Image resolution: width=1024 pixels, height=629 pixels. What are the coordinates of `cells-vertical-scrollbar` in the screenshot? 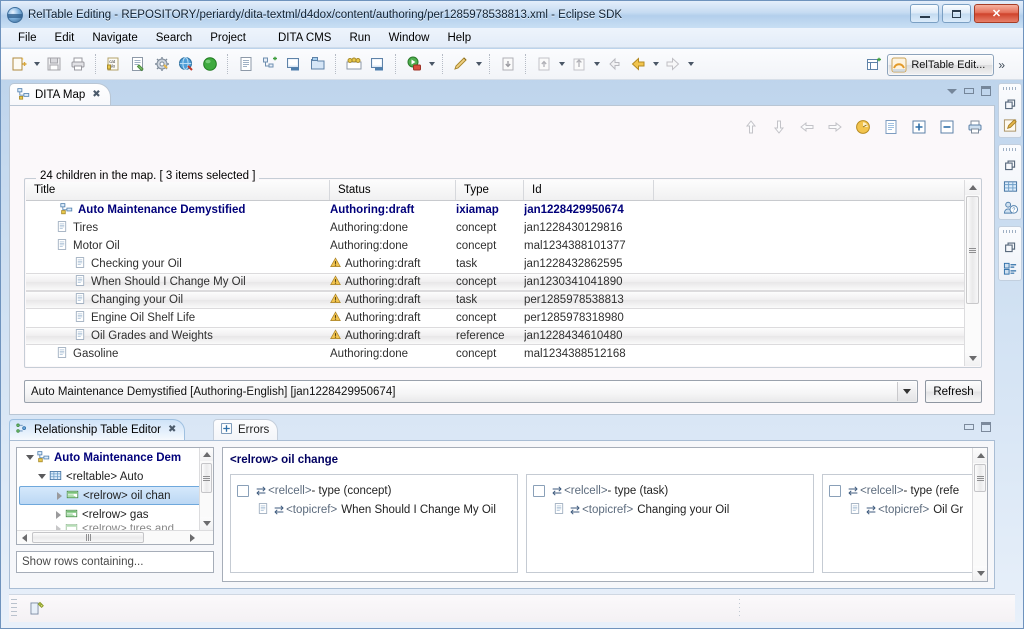 It's located at (979, 514).